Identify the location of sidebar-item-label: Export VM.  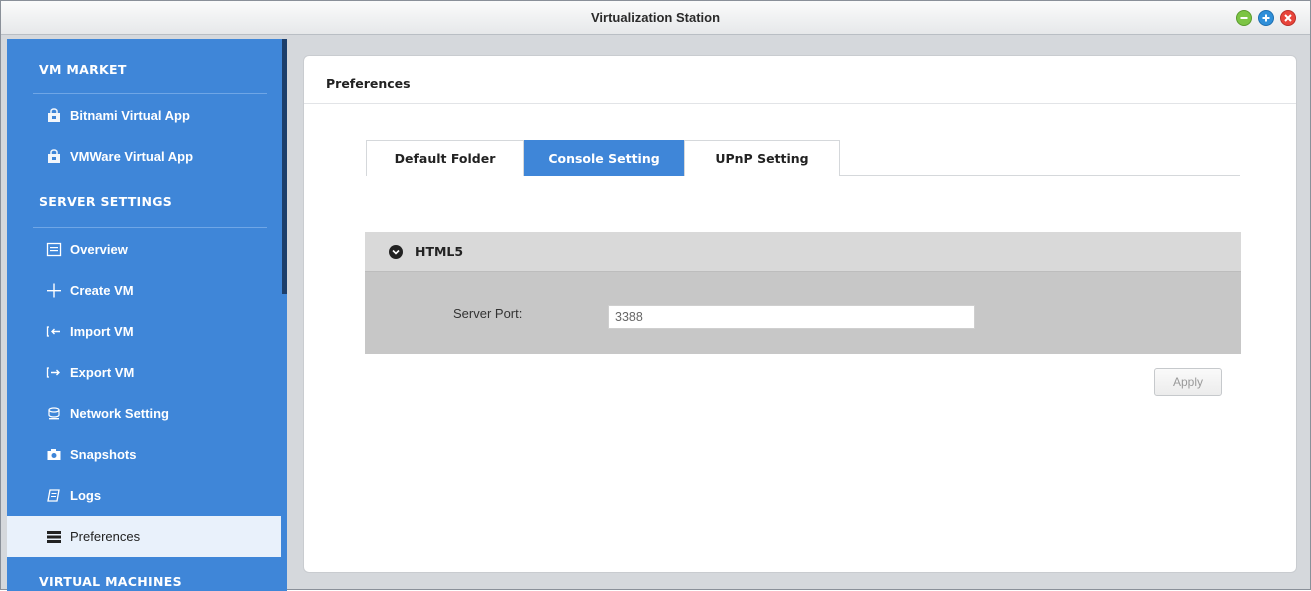
(102, 372).